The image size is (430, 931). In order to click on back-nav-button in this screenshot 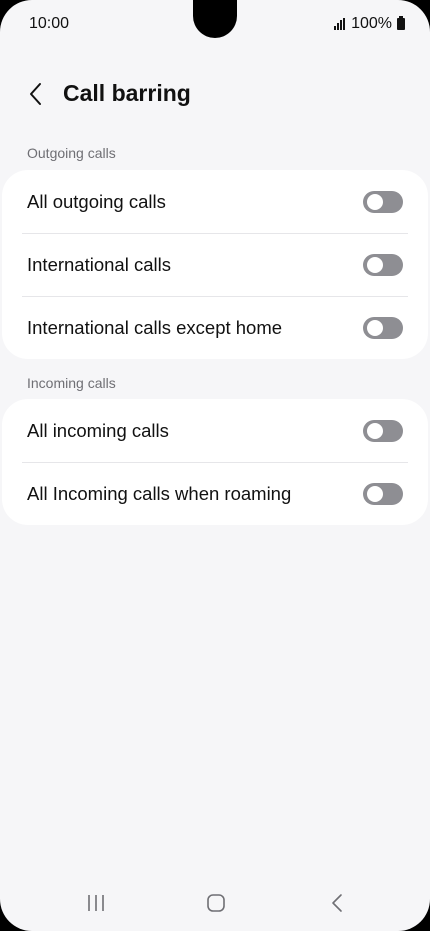, I will do `click(337, 903)`.